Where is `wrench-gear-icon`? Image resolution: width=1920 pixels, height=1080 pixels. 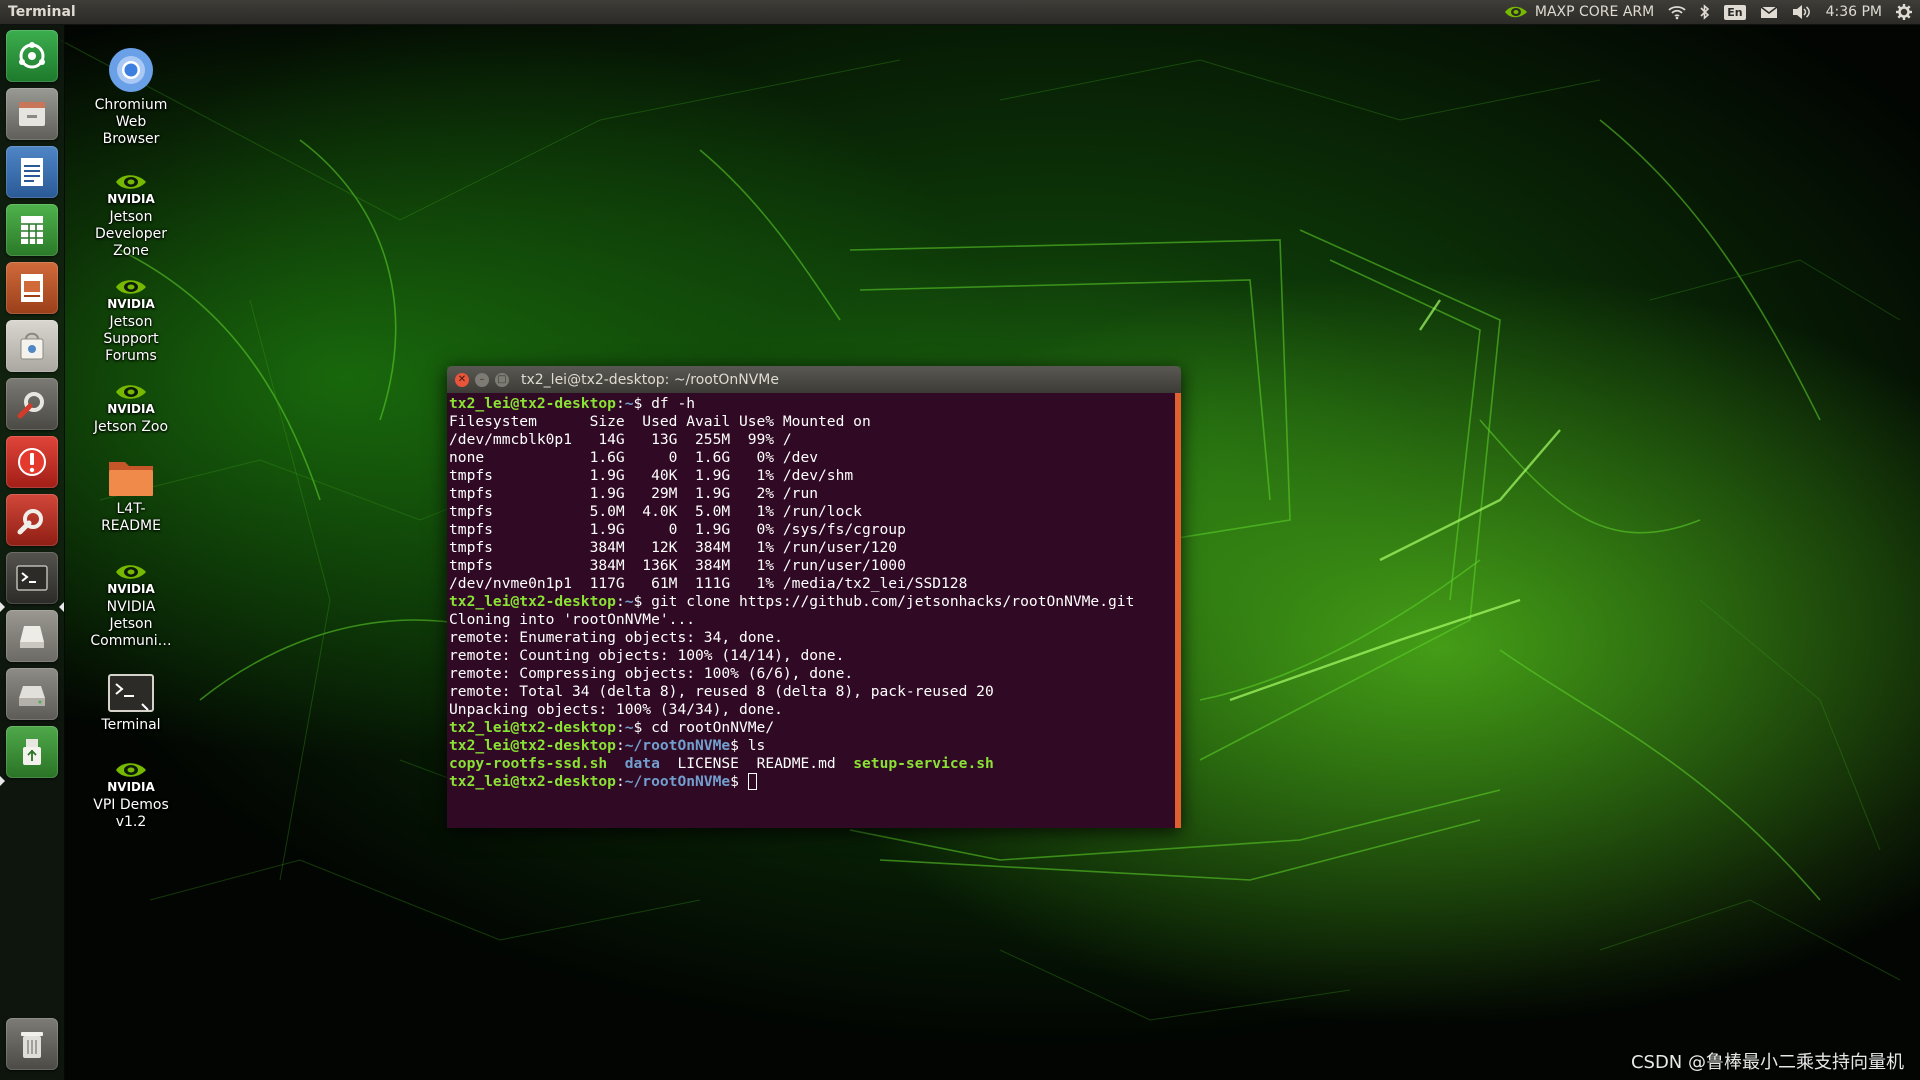
wrench-gear-icon is located at coordinates (30, 405).